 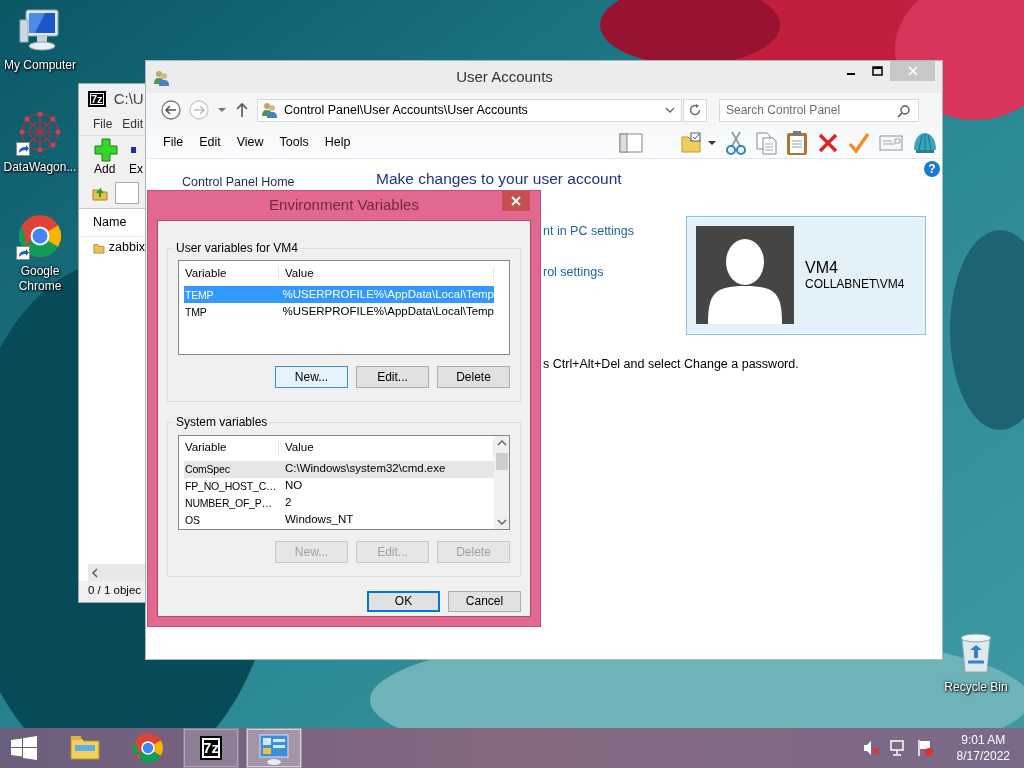 What do you see at coordinates (250, 142) in the screenshot?
I see `menu-item: View` at bounding box center [250, 142].